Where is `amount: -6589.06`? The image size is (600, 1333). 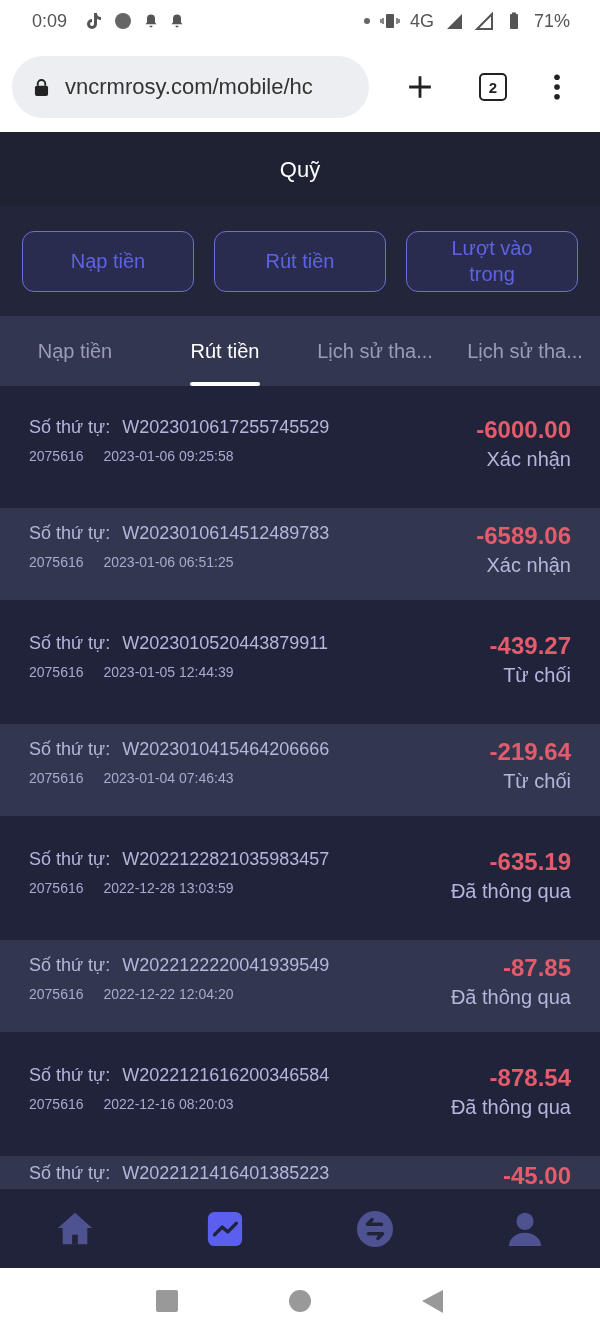 amount: -6589.06 is located at coordinates (523, 536).